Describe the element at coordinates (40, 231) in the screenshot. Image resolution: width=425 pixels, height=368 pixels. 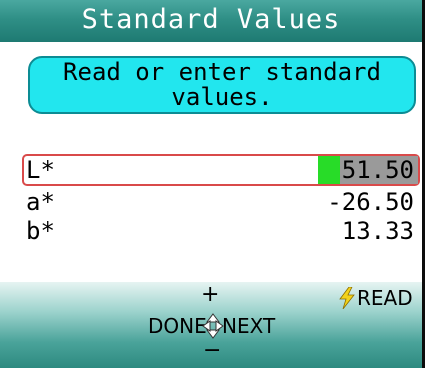
I see `row-label-b: b*` at that location.